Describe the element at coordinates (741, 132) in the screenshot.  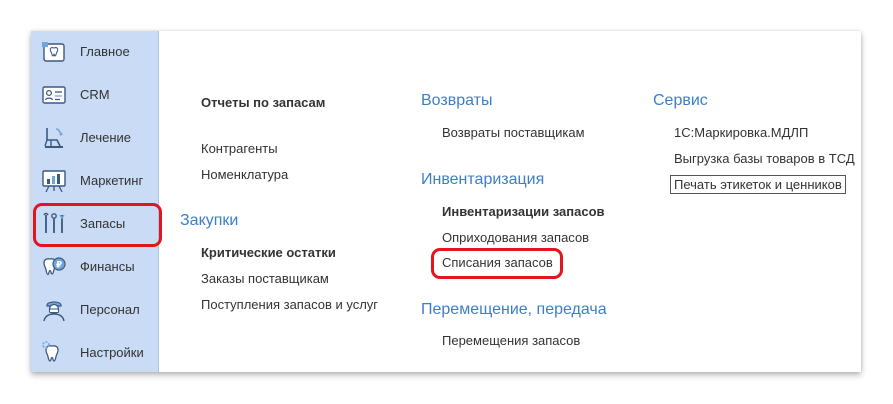
I see `link-marking: 1С:Маркировка.МДЛП` at that location.